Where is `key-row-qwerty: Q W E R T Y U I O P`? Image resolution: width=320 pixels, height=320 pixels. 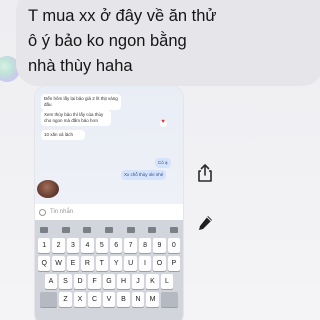
key-row-qwerty: Q W E R T Y U I O P is located at coordinates (109, 263).